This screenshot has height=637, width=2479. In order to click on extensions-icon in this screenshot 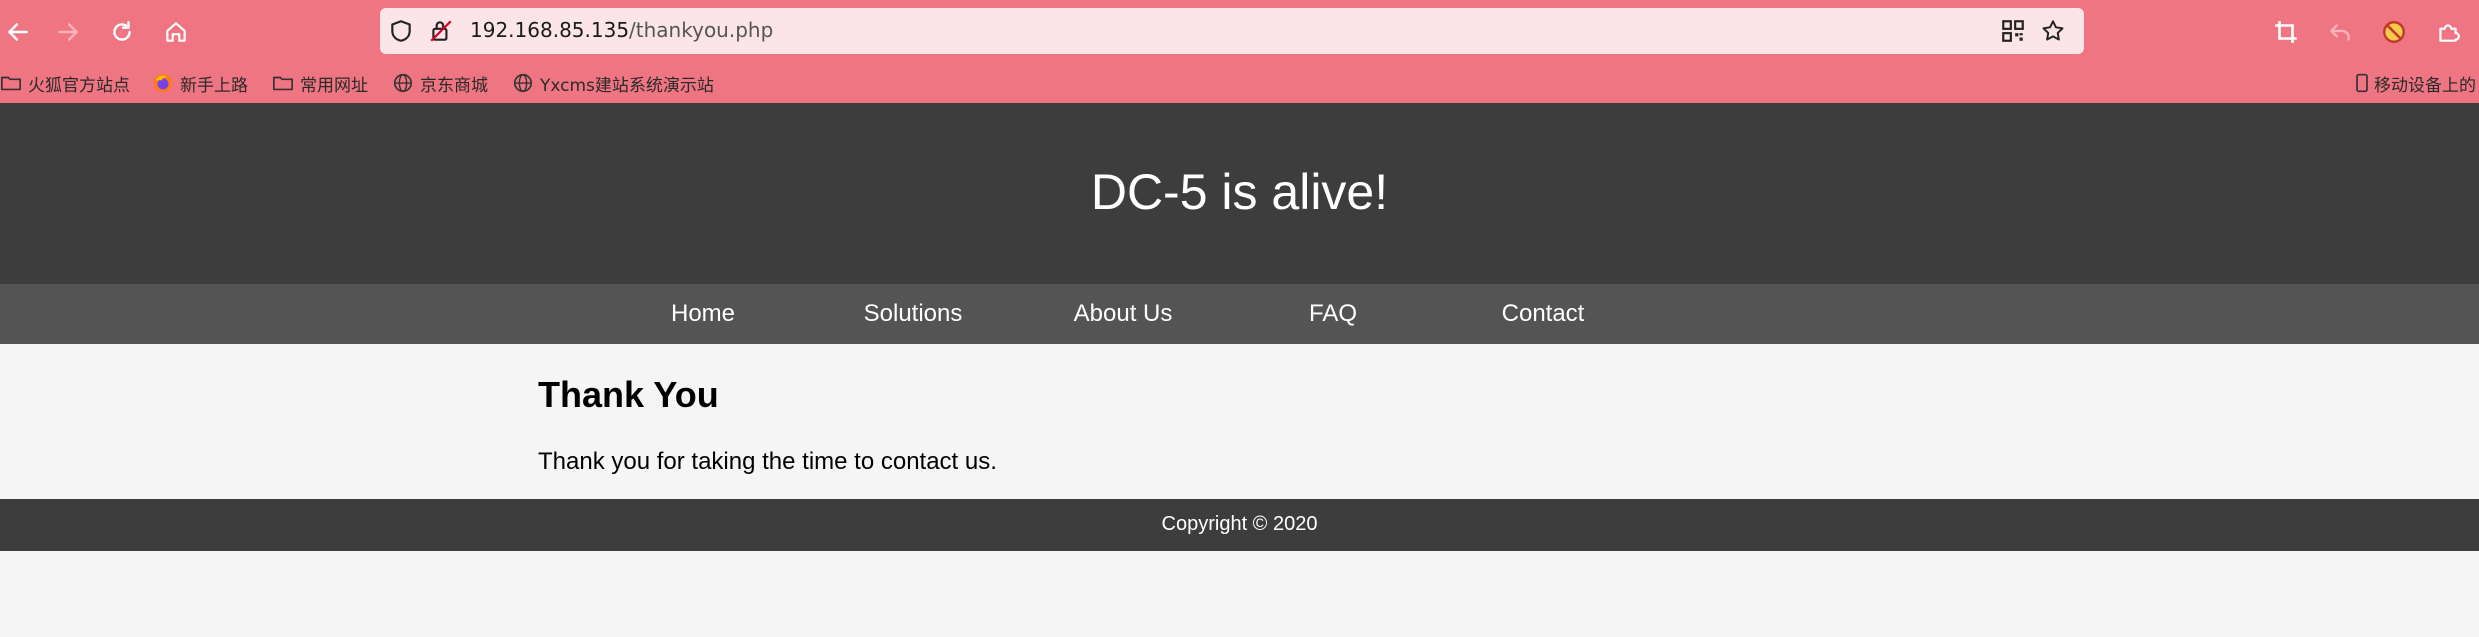, I will do `click(2449, 33)`.